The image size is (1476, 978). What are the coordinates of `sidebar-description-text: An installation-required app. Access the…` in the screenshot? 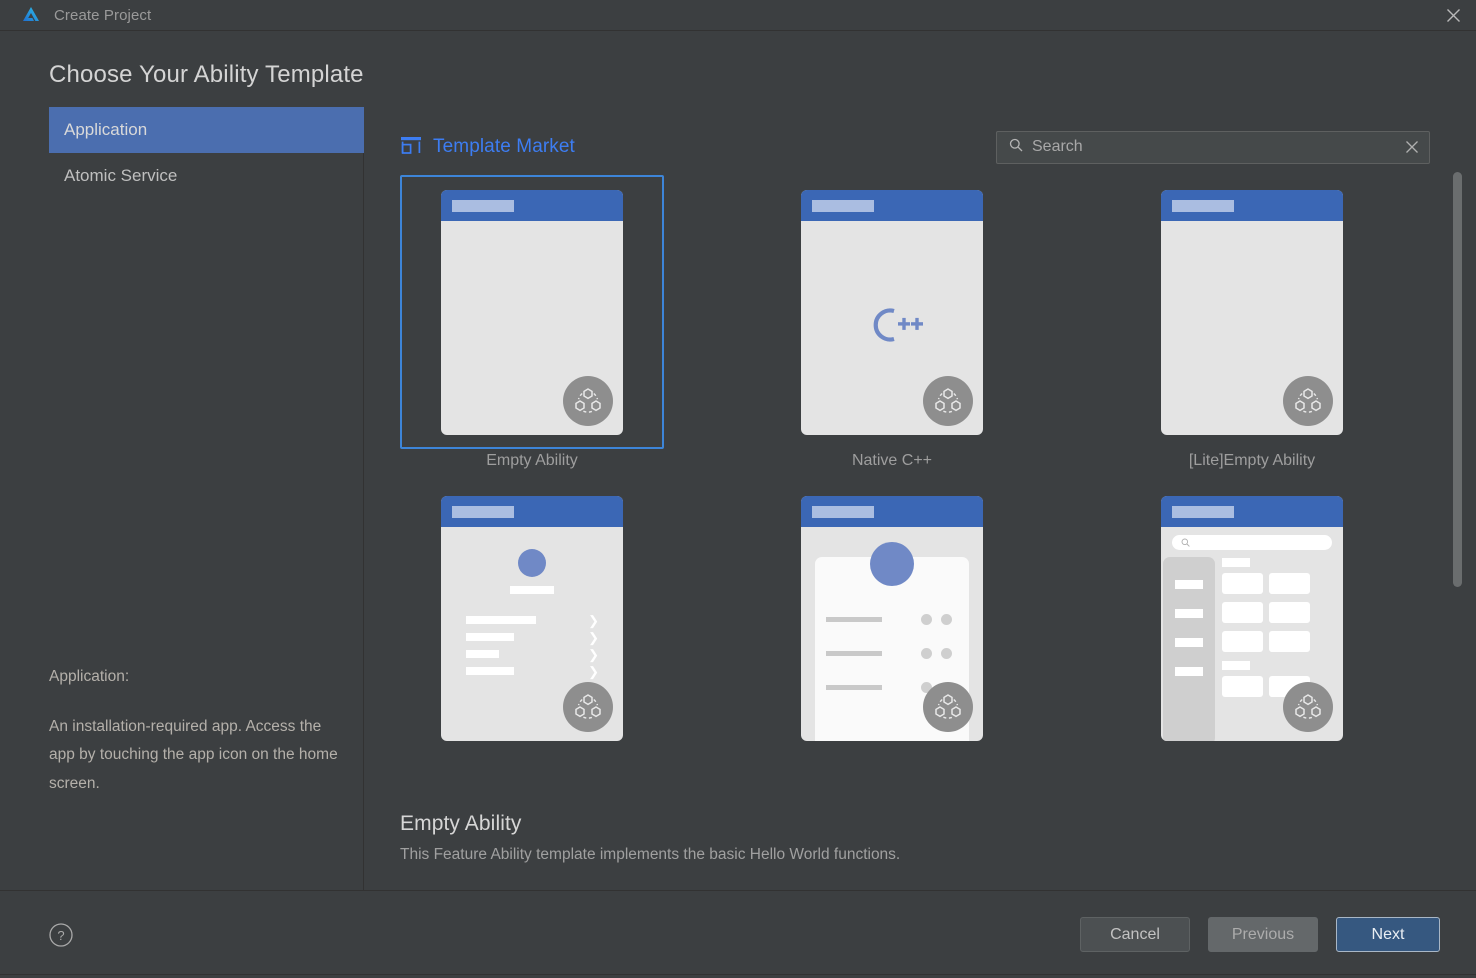 It's located at (193, 754).